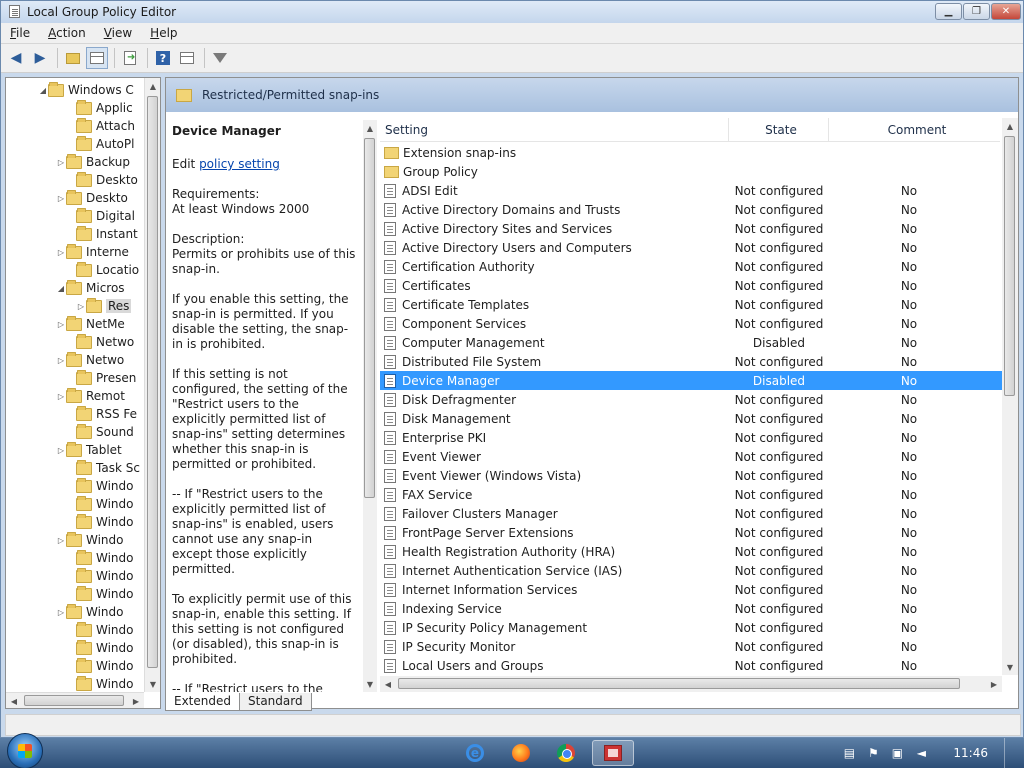 Image resolution: width=1024 pixels, height=768 pixels. I want to click on tree-item: Applic, so click(75, 108).